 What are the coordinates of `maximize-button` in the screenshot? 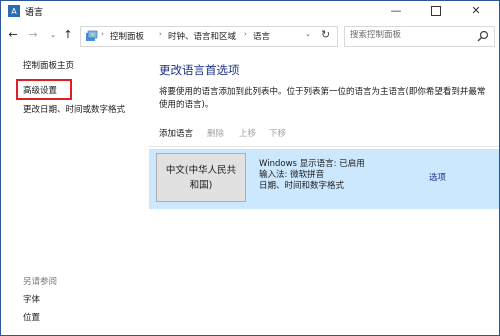 It's located at (436, 11).